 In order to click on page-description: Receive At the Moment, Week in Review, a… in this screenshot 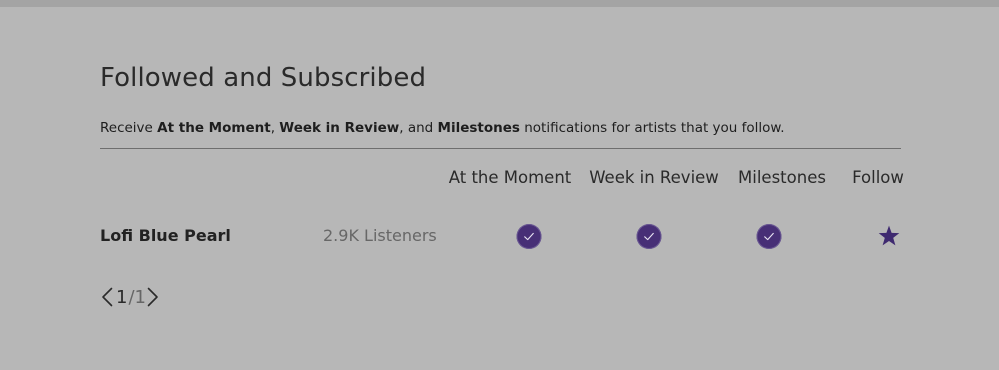, I will do `click(442, 128)`.